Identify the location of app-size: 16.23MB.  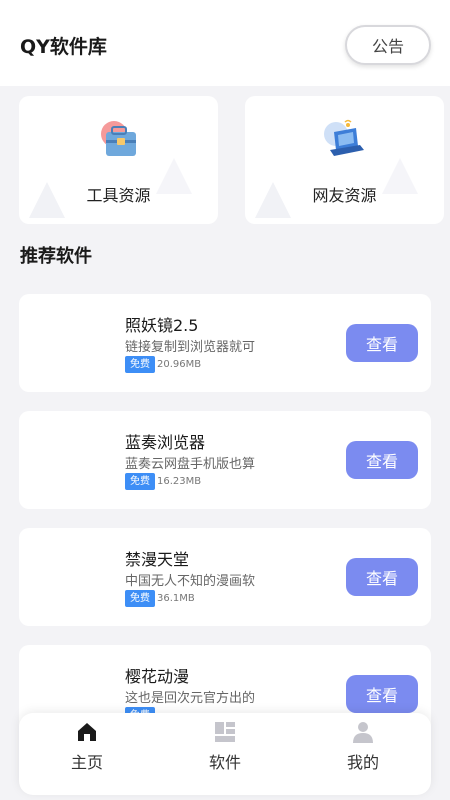
(179, 481).